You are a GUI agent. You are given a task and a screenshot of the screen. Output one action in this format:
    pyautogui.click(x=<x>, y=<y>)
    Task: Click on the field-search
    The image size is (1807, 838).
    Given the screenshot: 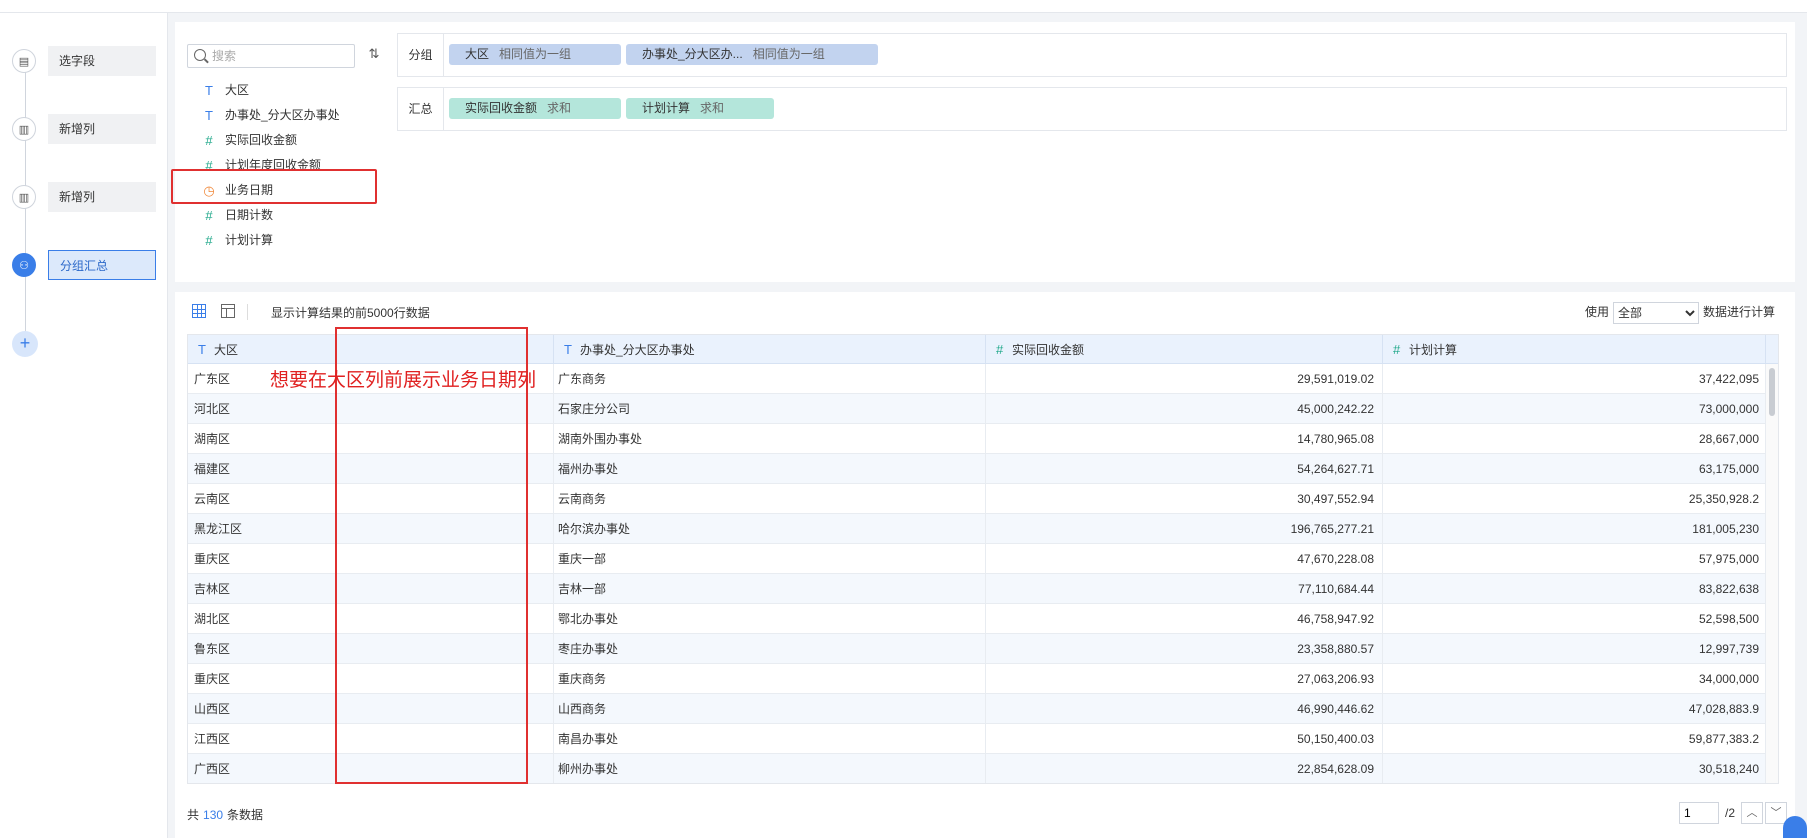 What is the action you would take?
    pyautogui.click(x=271, y=56)
    